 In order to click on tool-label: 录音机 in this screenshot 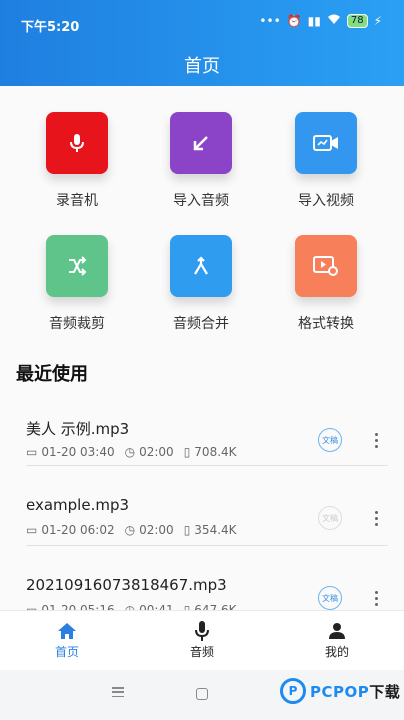, I will do `click(77, 201)`.